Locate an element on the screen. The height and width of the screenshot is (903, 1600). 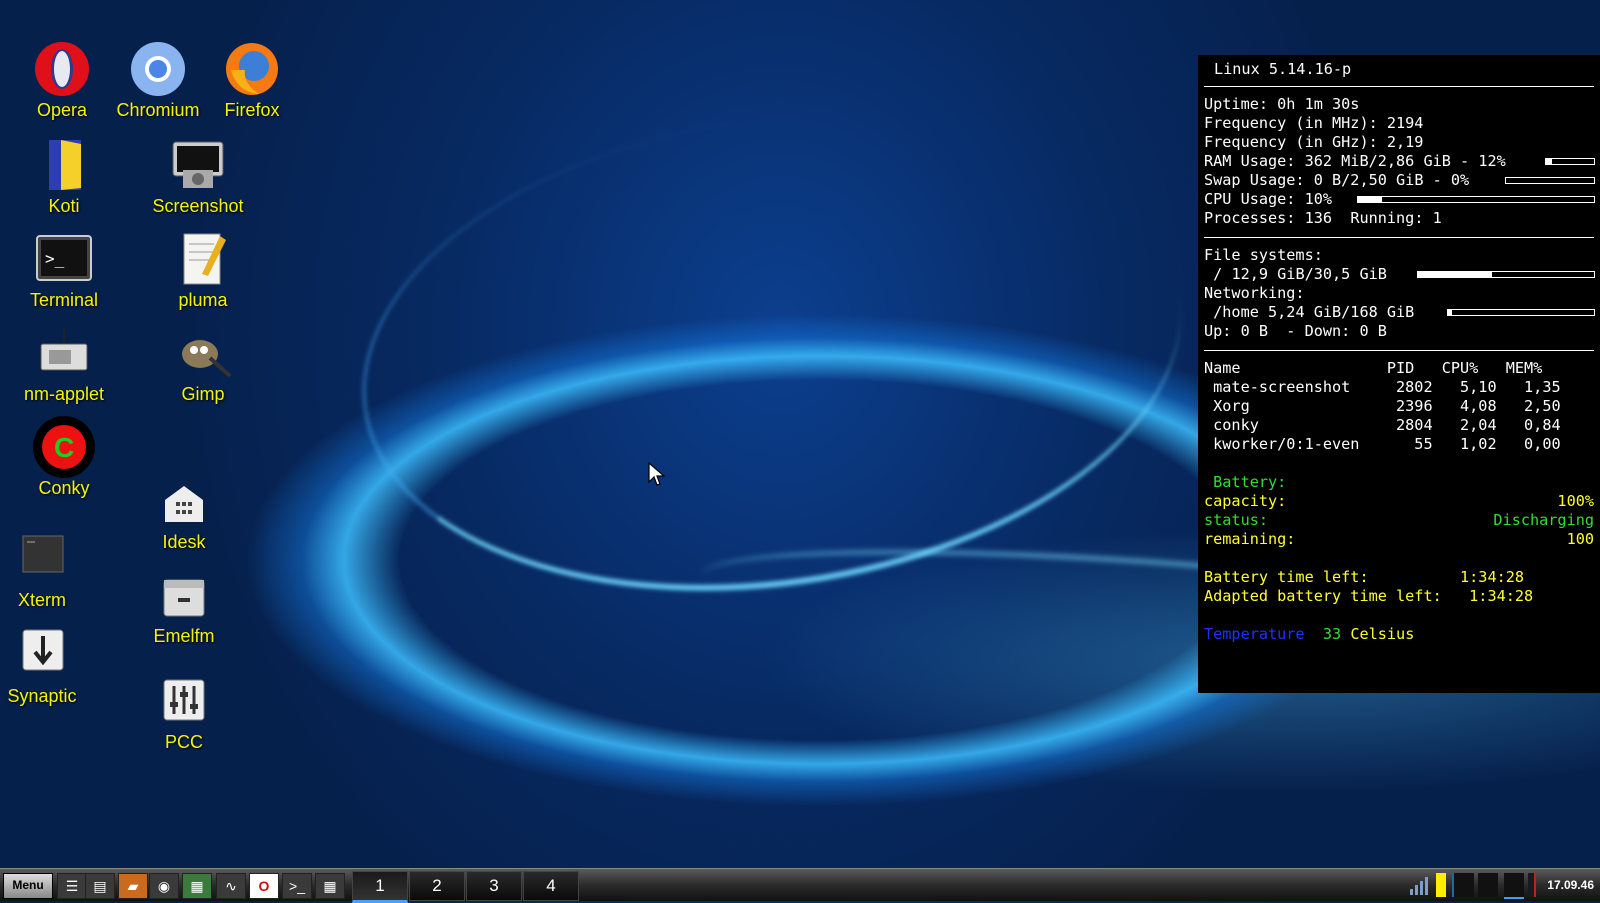
ram-label: RAM Usage: is located at coordinates (1254, 161).